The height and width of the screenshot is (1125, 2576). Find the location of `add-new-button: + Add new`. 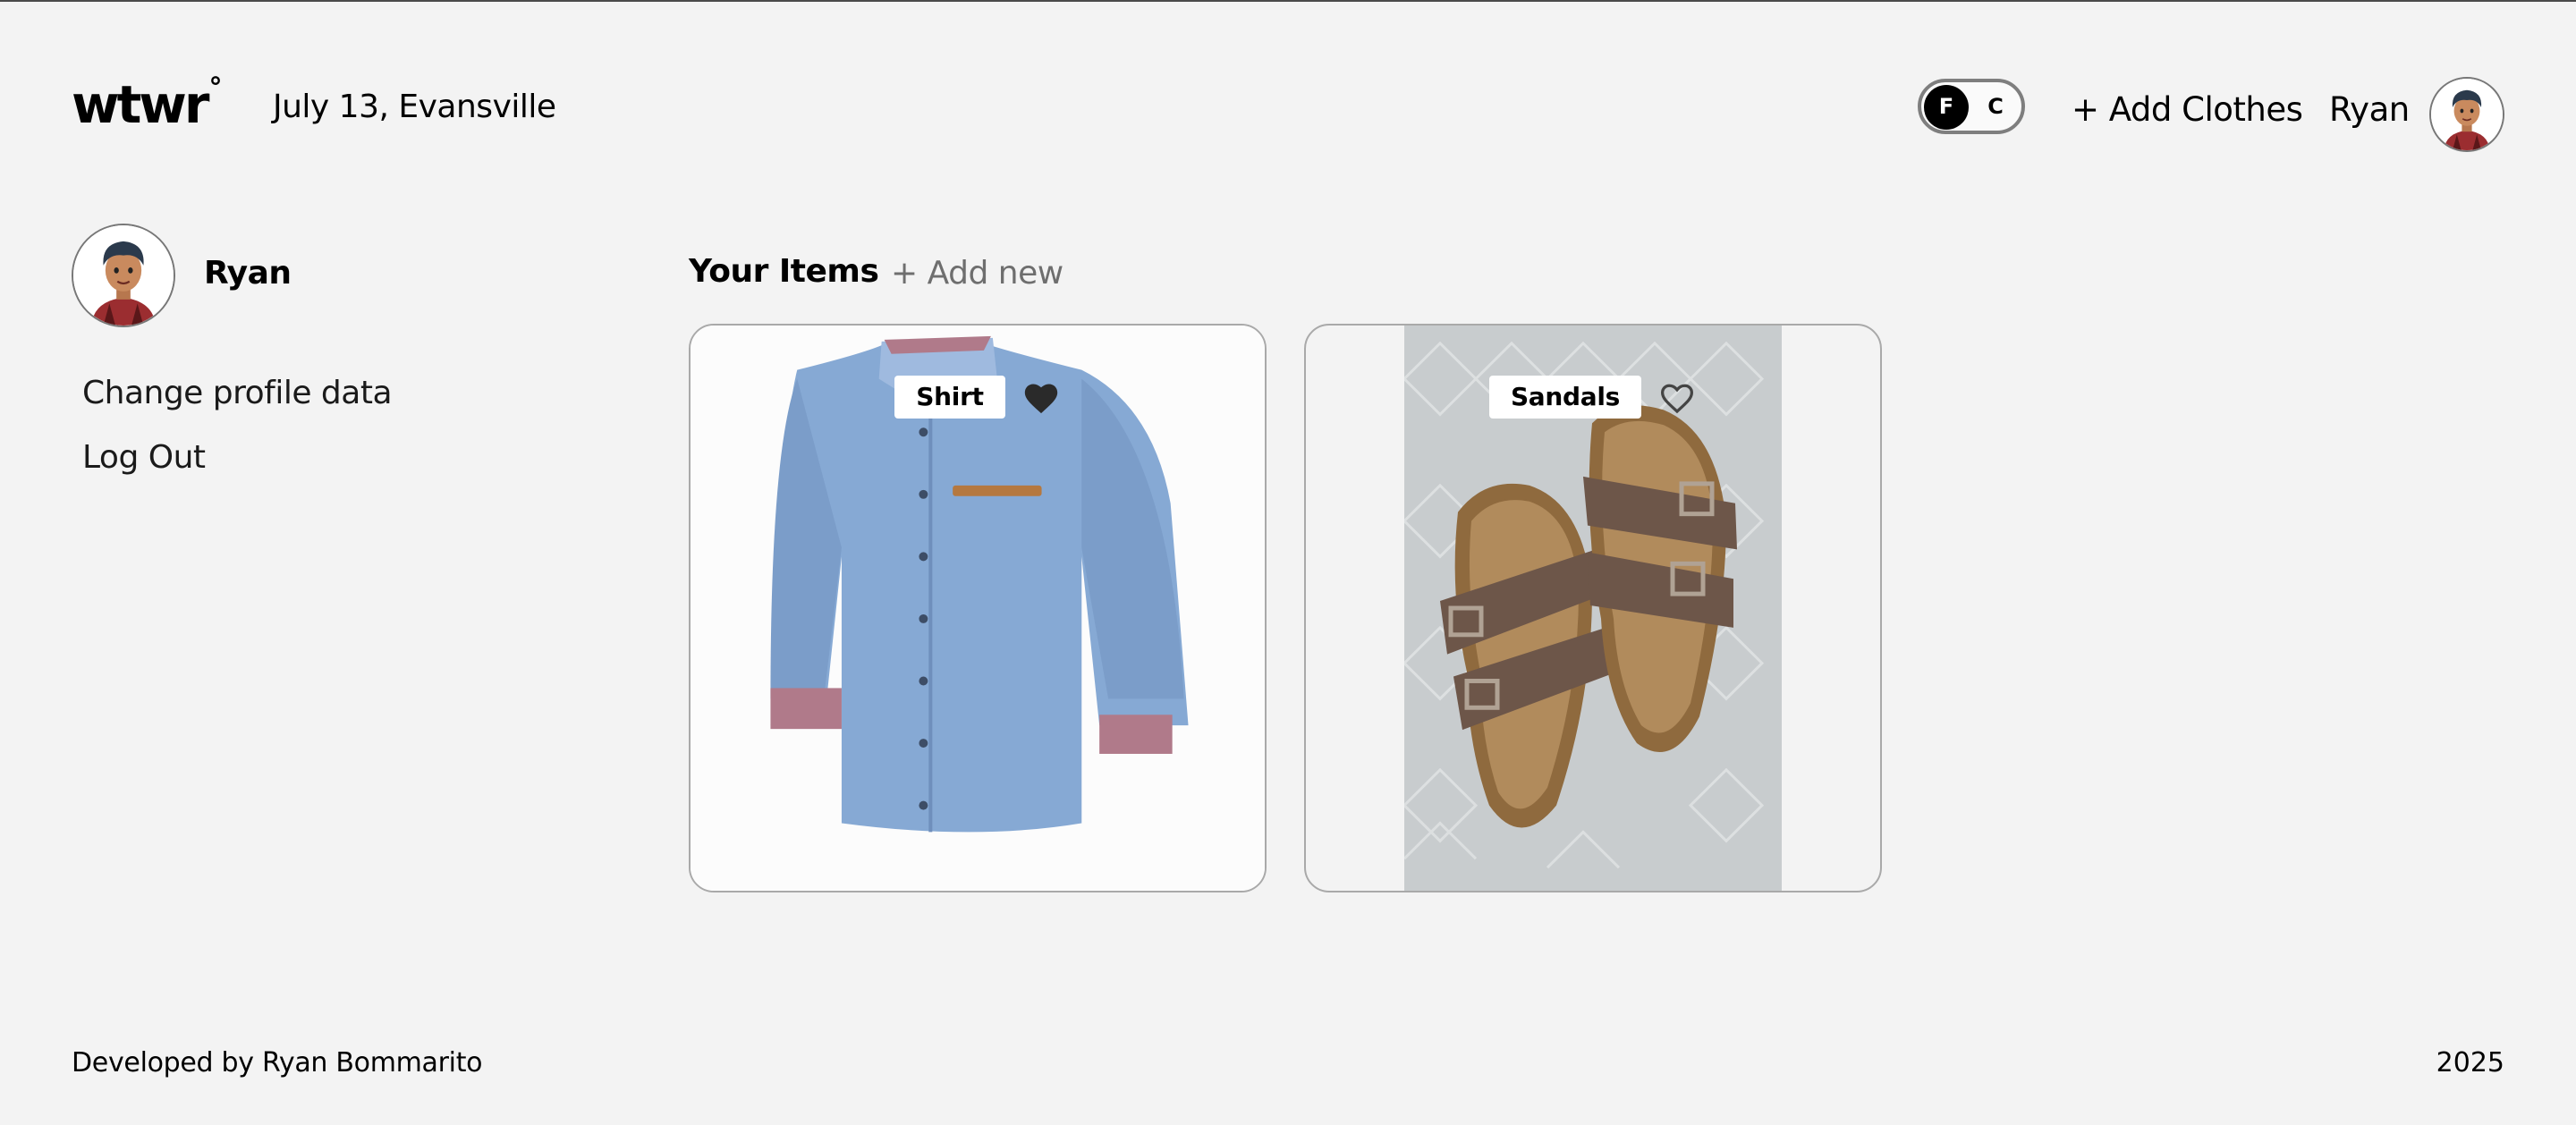

add-new-button: + Add new is located at coordinates (977, 274).